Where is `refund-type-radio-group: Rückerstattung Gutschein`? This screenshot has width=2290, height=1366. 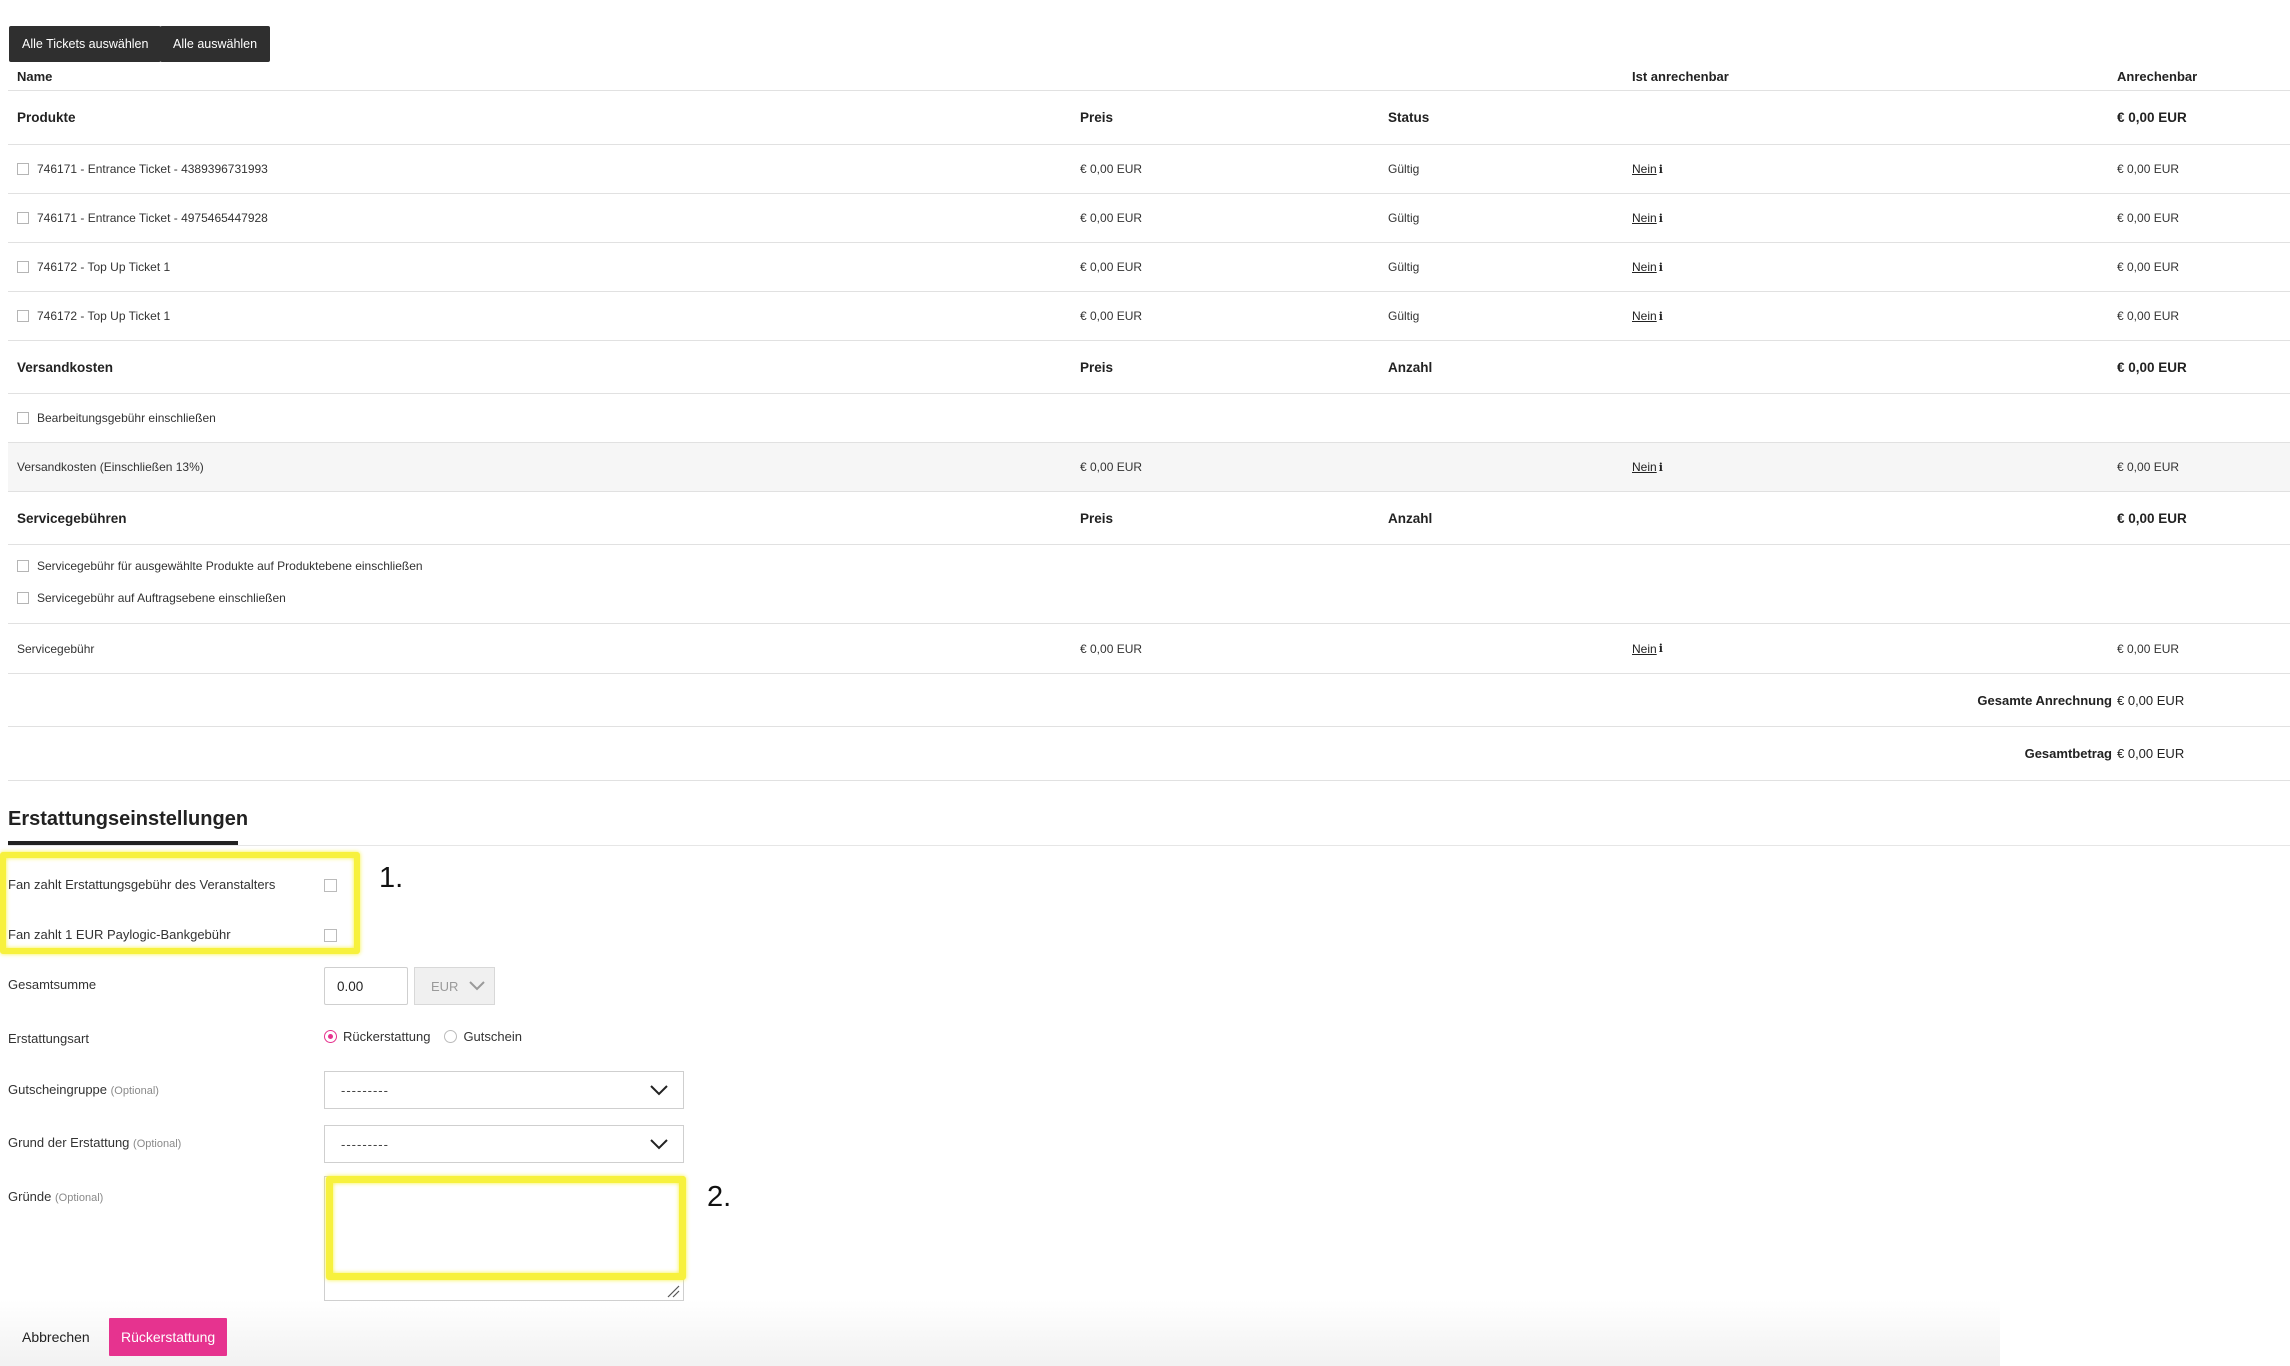 refund-type-radio-group: Rückerstattung Gutschein is located at coordinates (430, 1036).